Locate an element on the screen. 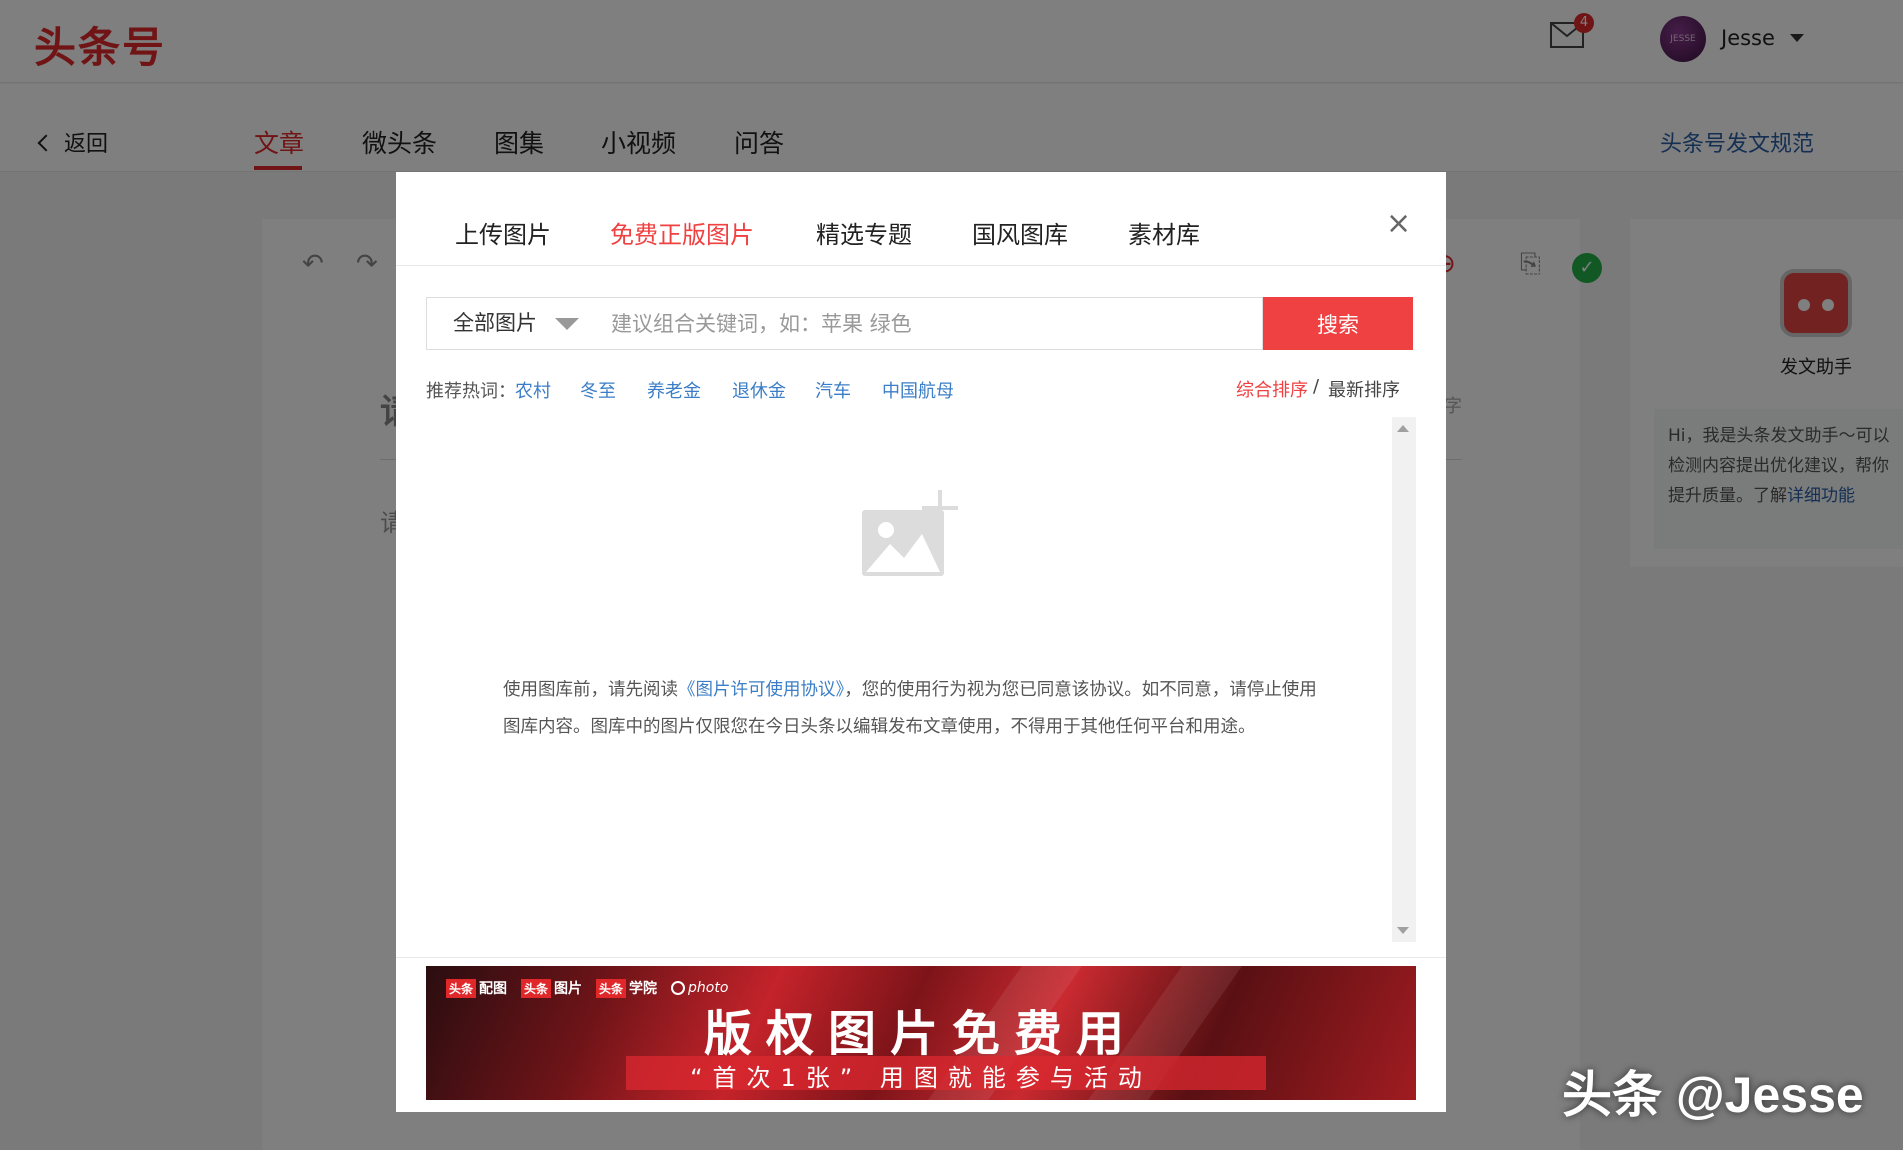 The width and height of the screenshot is (1903, 1150). banner-title: 版权图片免费用 is located at coordinates (920, 1034).